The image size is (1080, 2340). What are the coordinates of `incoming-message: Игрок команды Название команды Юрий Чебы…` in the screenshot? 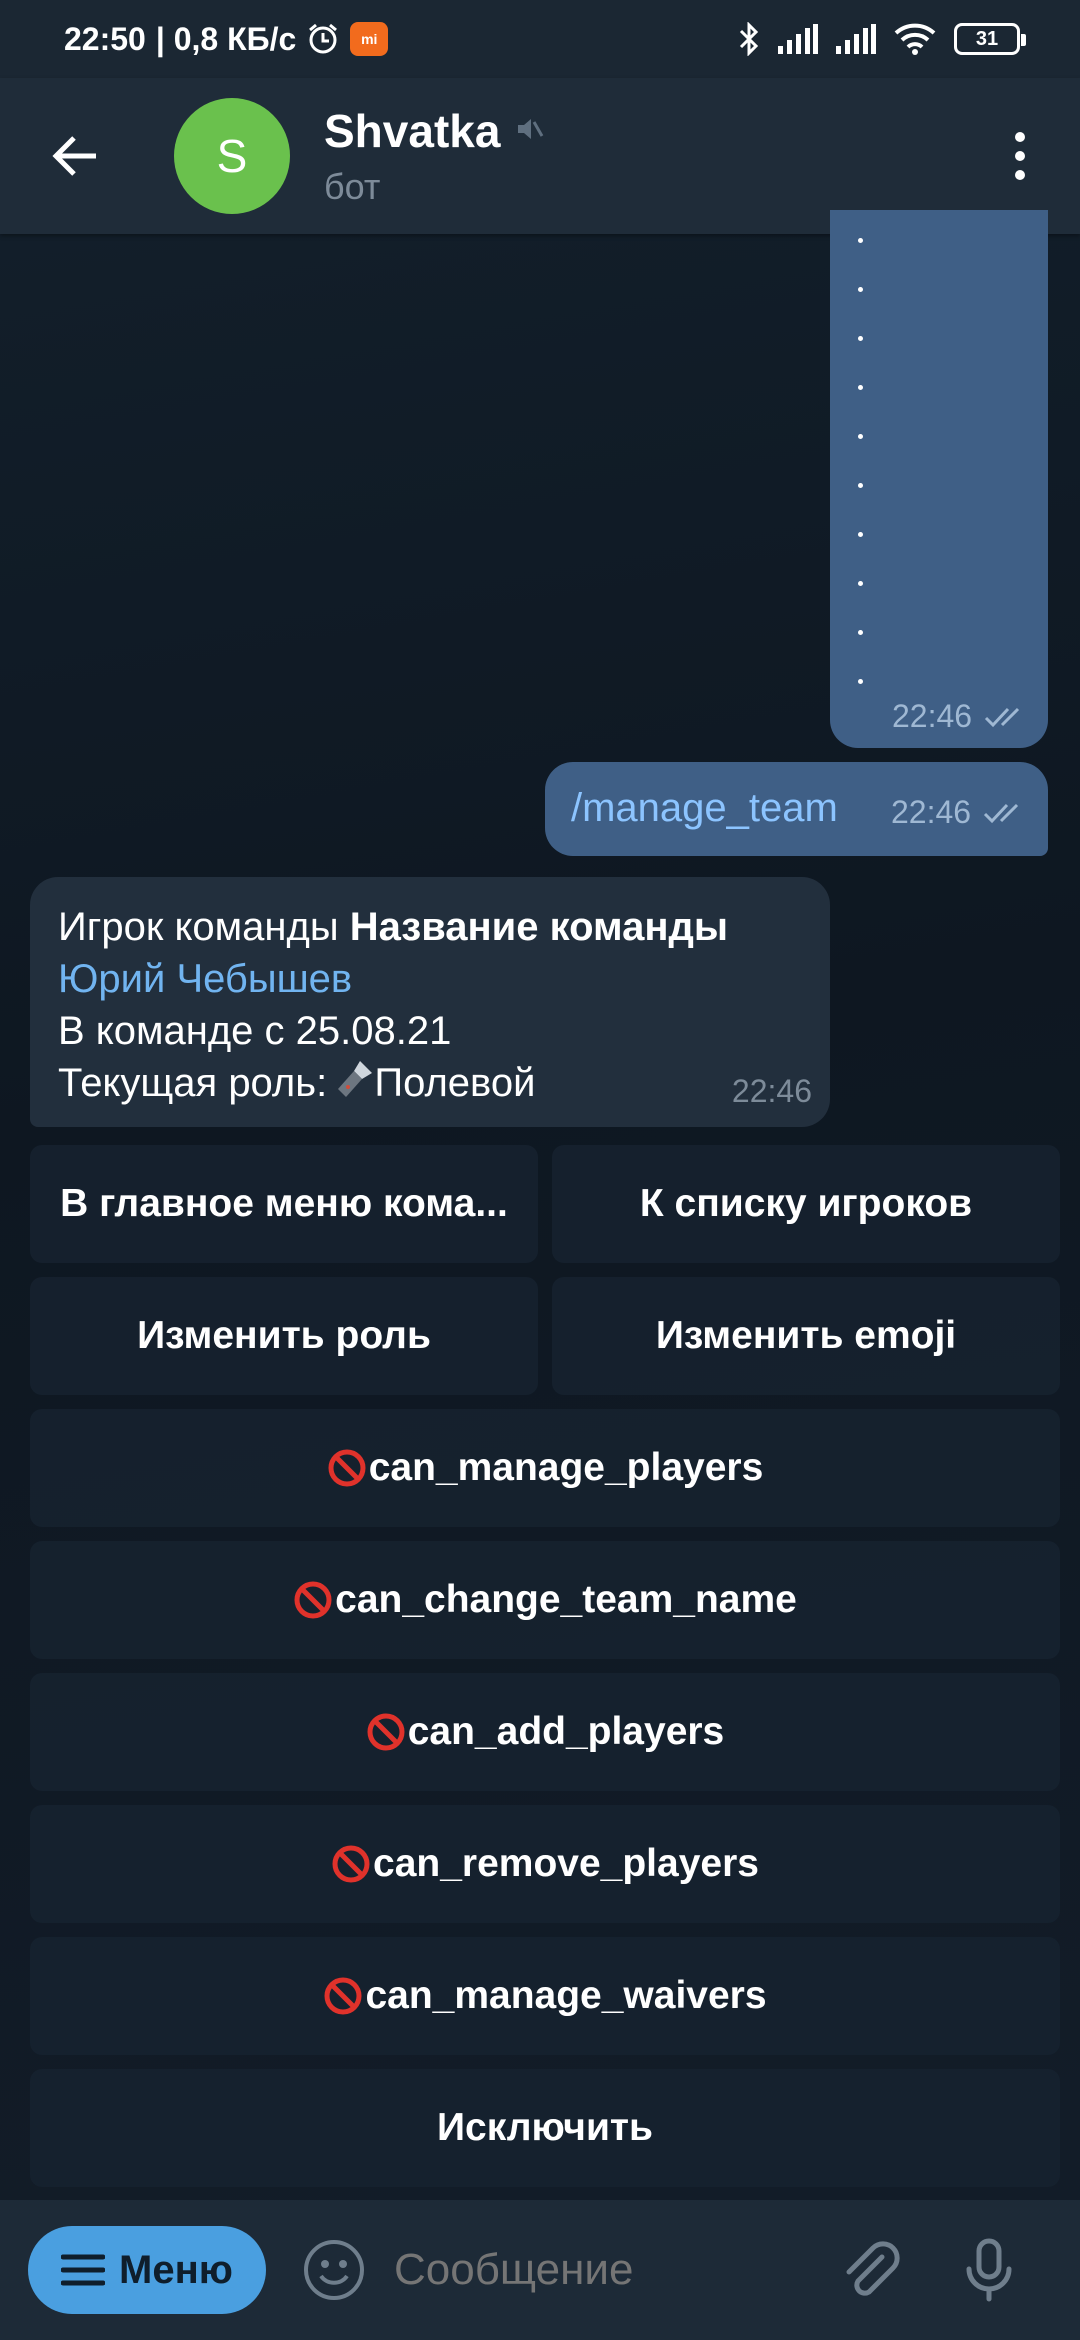 It's located at (430, 1002).